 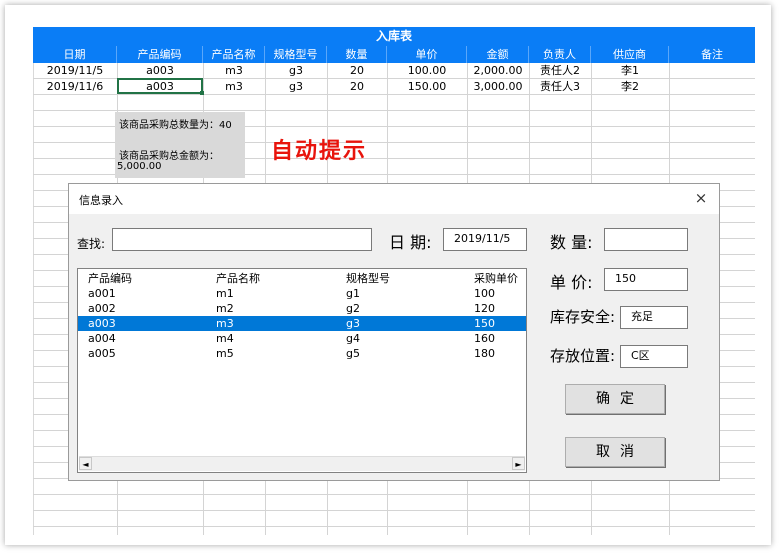 What do you see at coordinates (302, 463) in the screenshot?
I see `horizontal-scrollbar: ◄ ►` at bounding box center [302, 463].